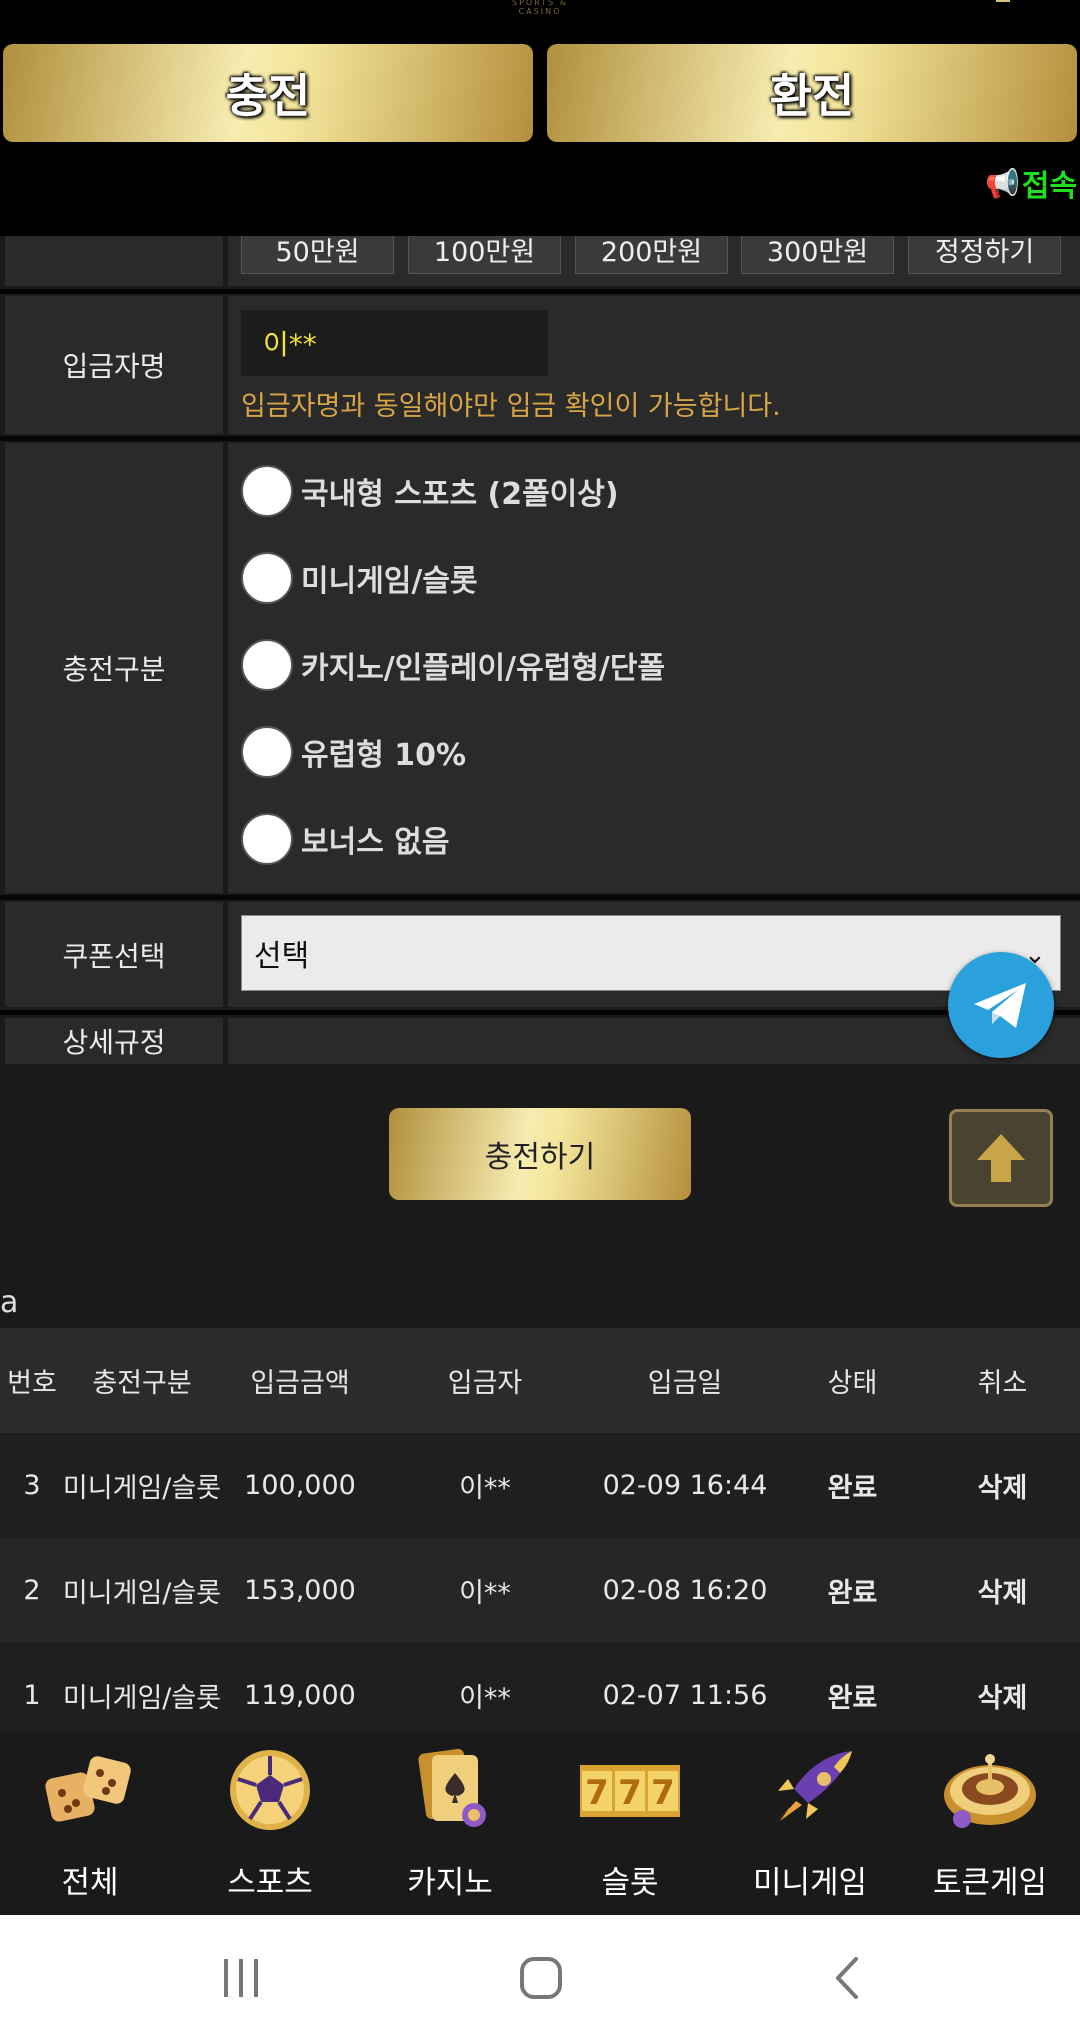 Image resolution: width=1080 pixels, height=2043 pixels. What do you see at coordinates (142, 1383) in the screenshot?
I see `column-header: 충전구분` at bounding box center [142, 1383].